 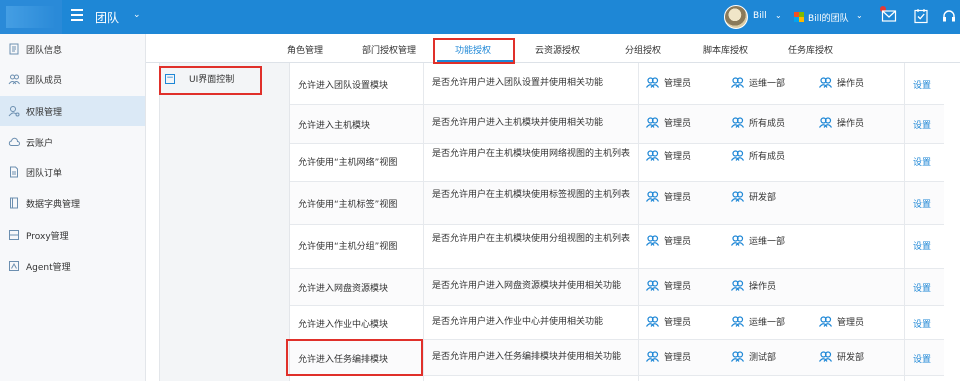 I want to click on column-divider, so click(x=638, y=222).